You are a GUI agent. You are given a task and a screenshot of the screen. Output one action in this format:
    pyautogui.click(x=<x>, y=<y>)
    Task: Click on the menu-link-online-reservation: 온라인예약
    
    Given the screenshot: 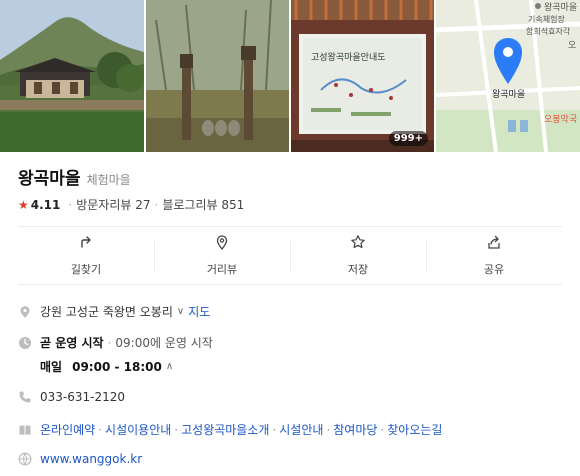 What is the action you would take?
    pyautogui.click(x=67, y=429)
    